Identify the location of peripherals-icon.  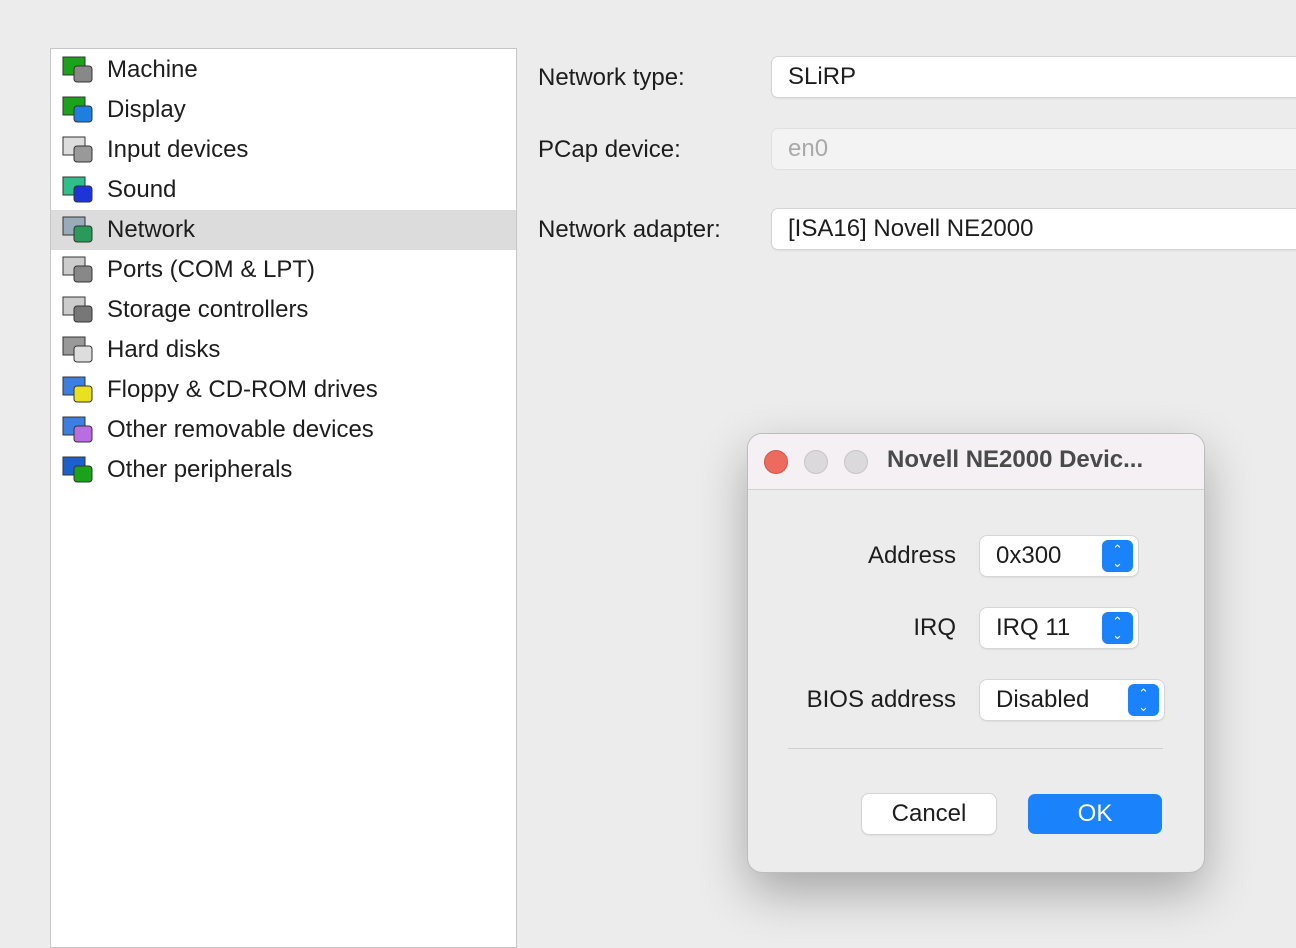
(78, 470).